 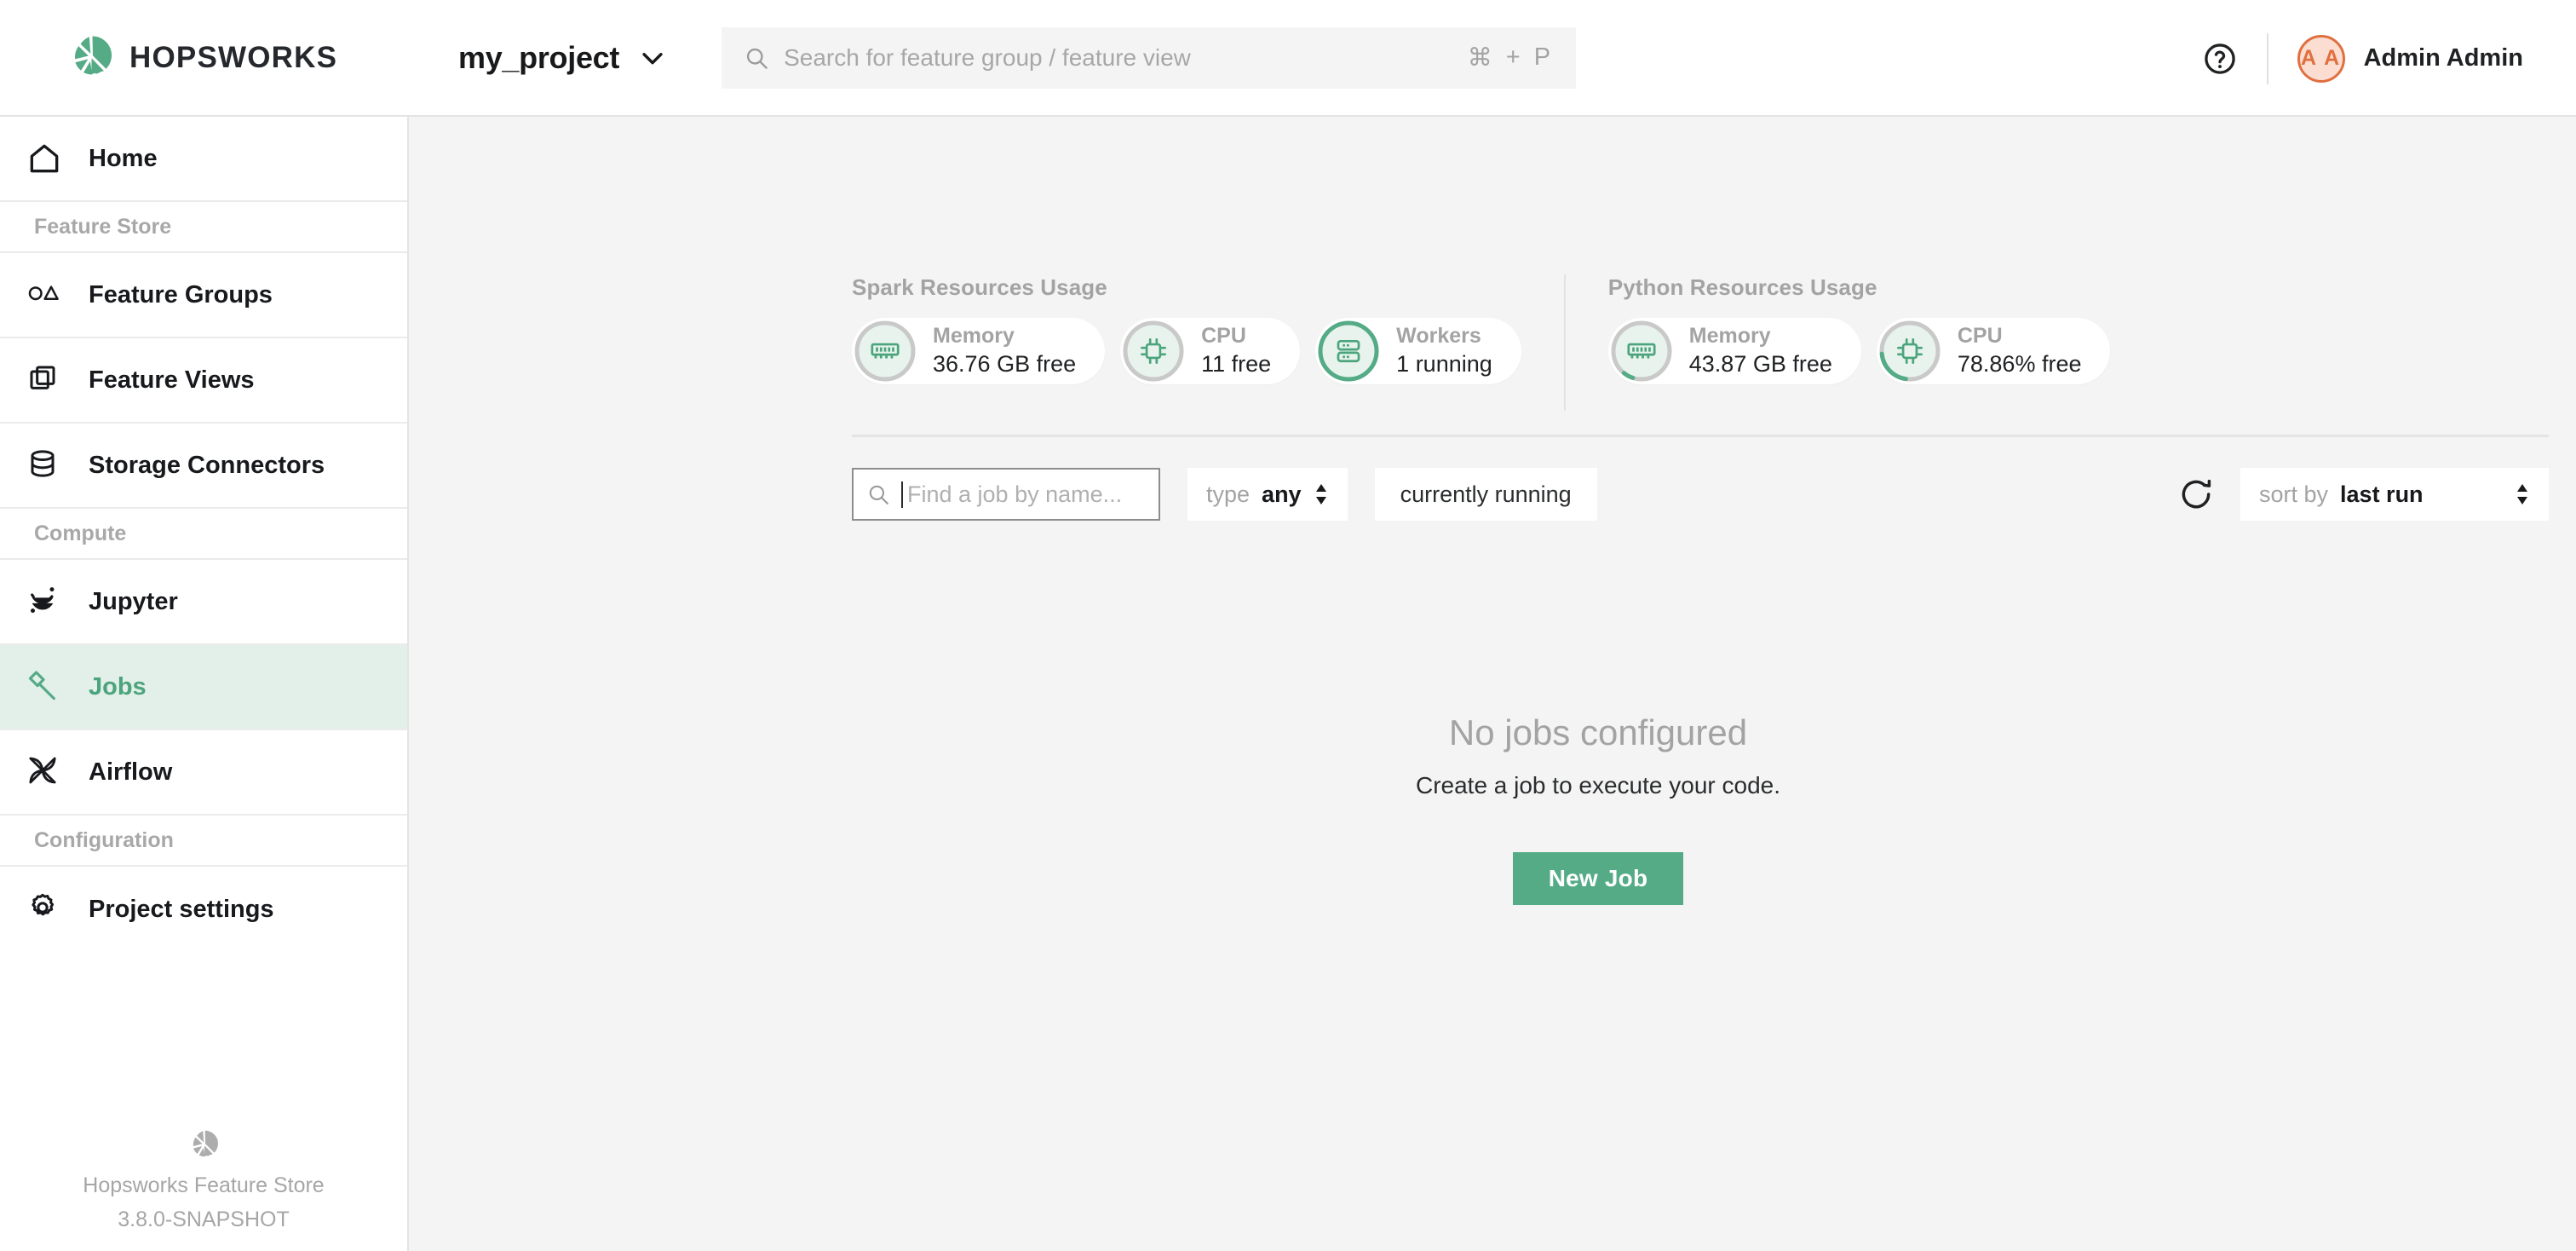 What do you see at coordinates (204, 687) in the screenshot?
I see `sidebar-item-jobs: Jobs` at bounding box center [204, 687].